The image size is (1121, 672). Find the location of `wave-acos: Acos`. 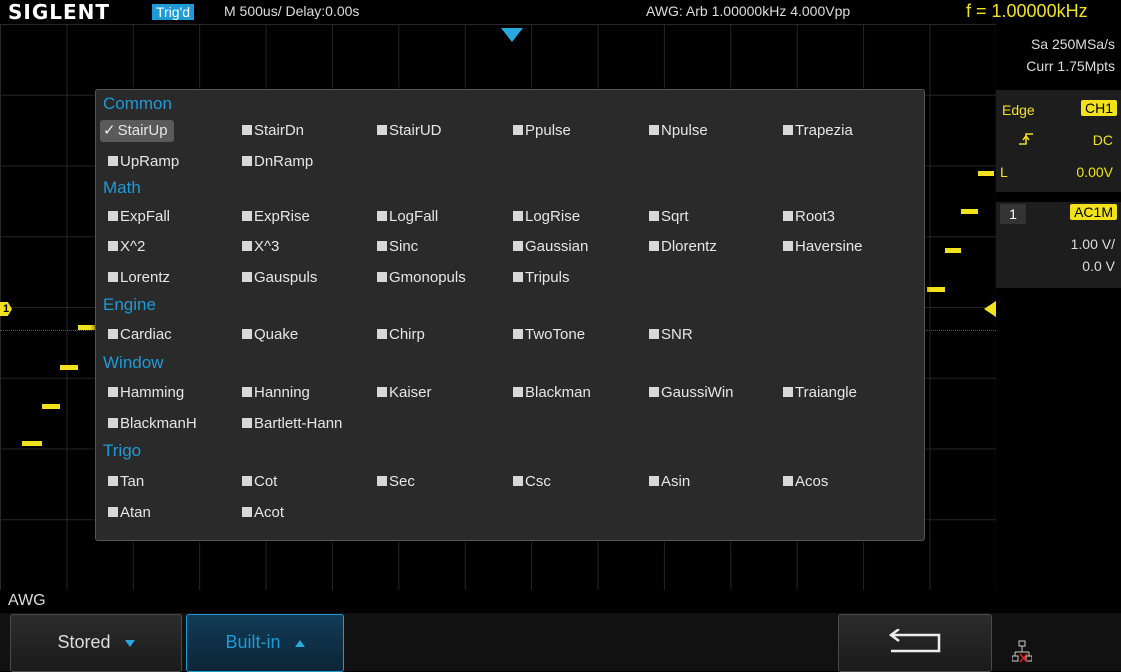

wave-acos: Acos is located at coordinates (805, 482).